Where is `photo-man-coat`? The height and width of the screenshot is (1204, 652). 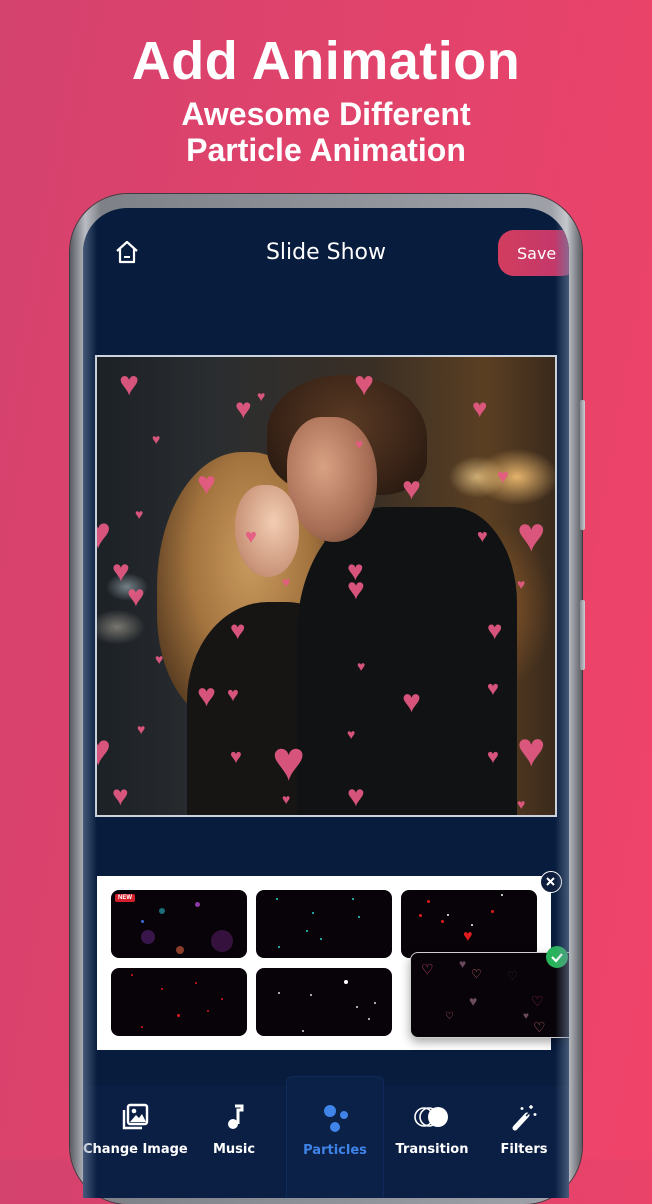
photo-man-coat is located at coordinates (407, 661).